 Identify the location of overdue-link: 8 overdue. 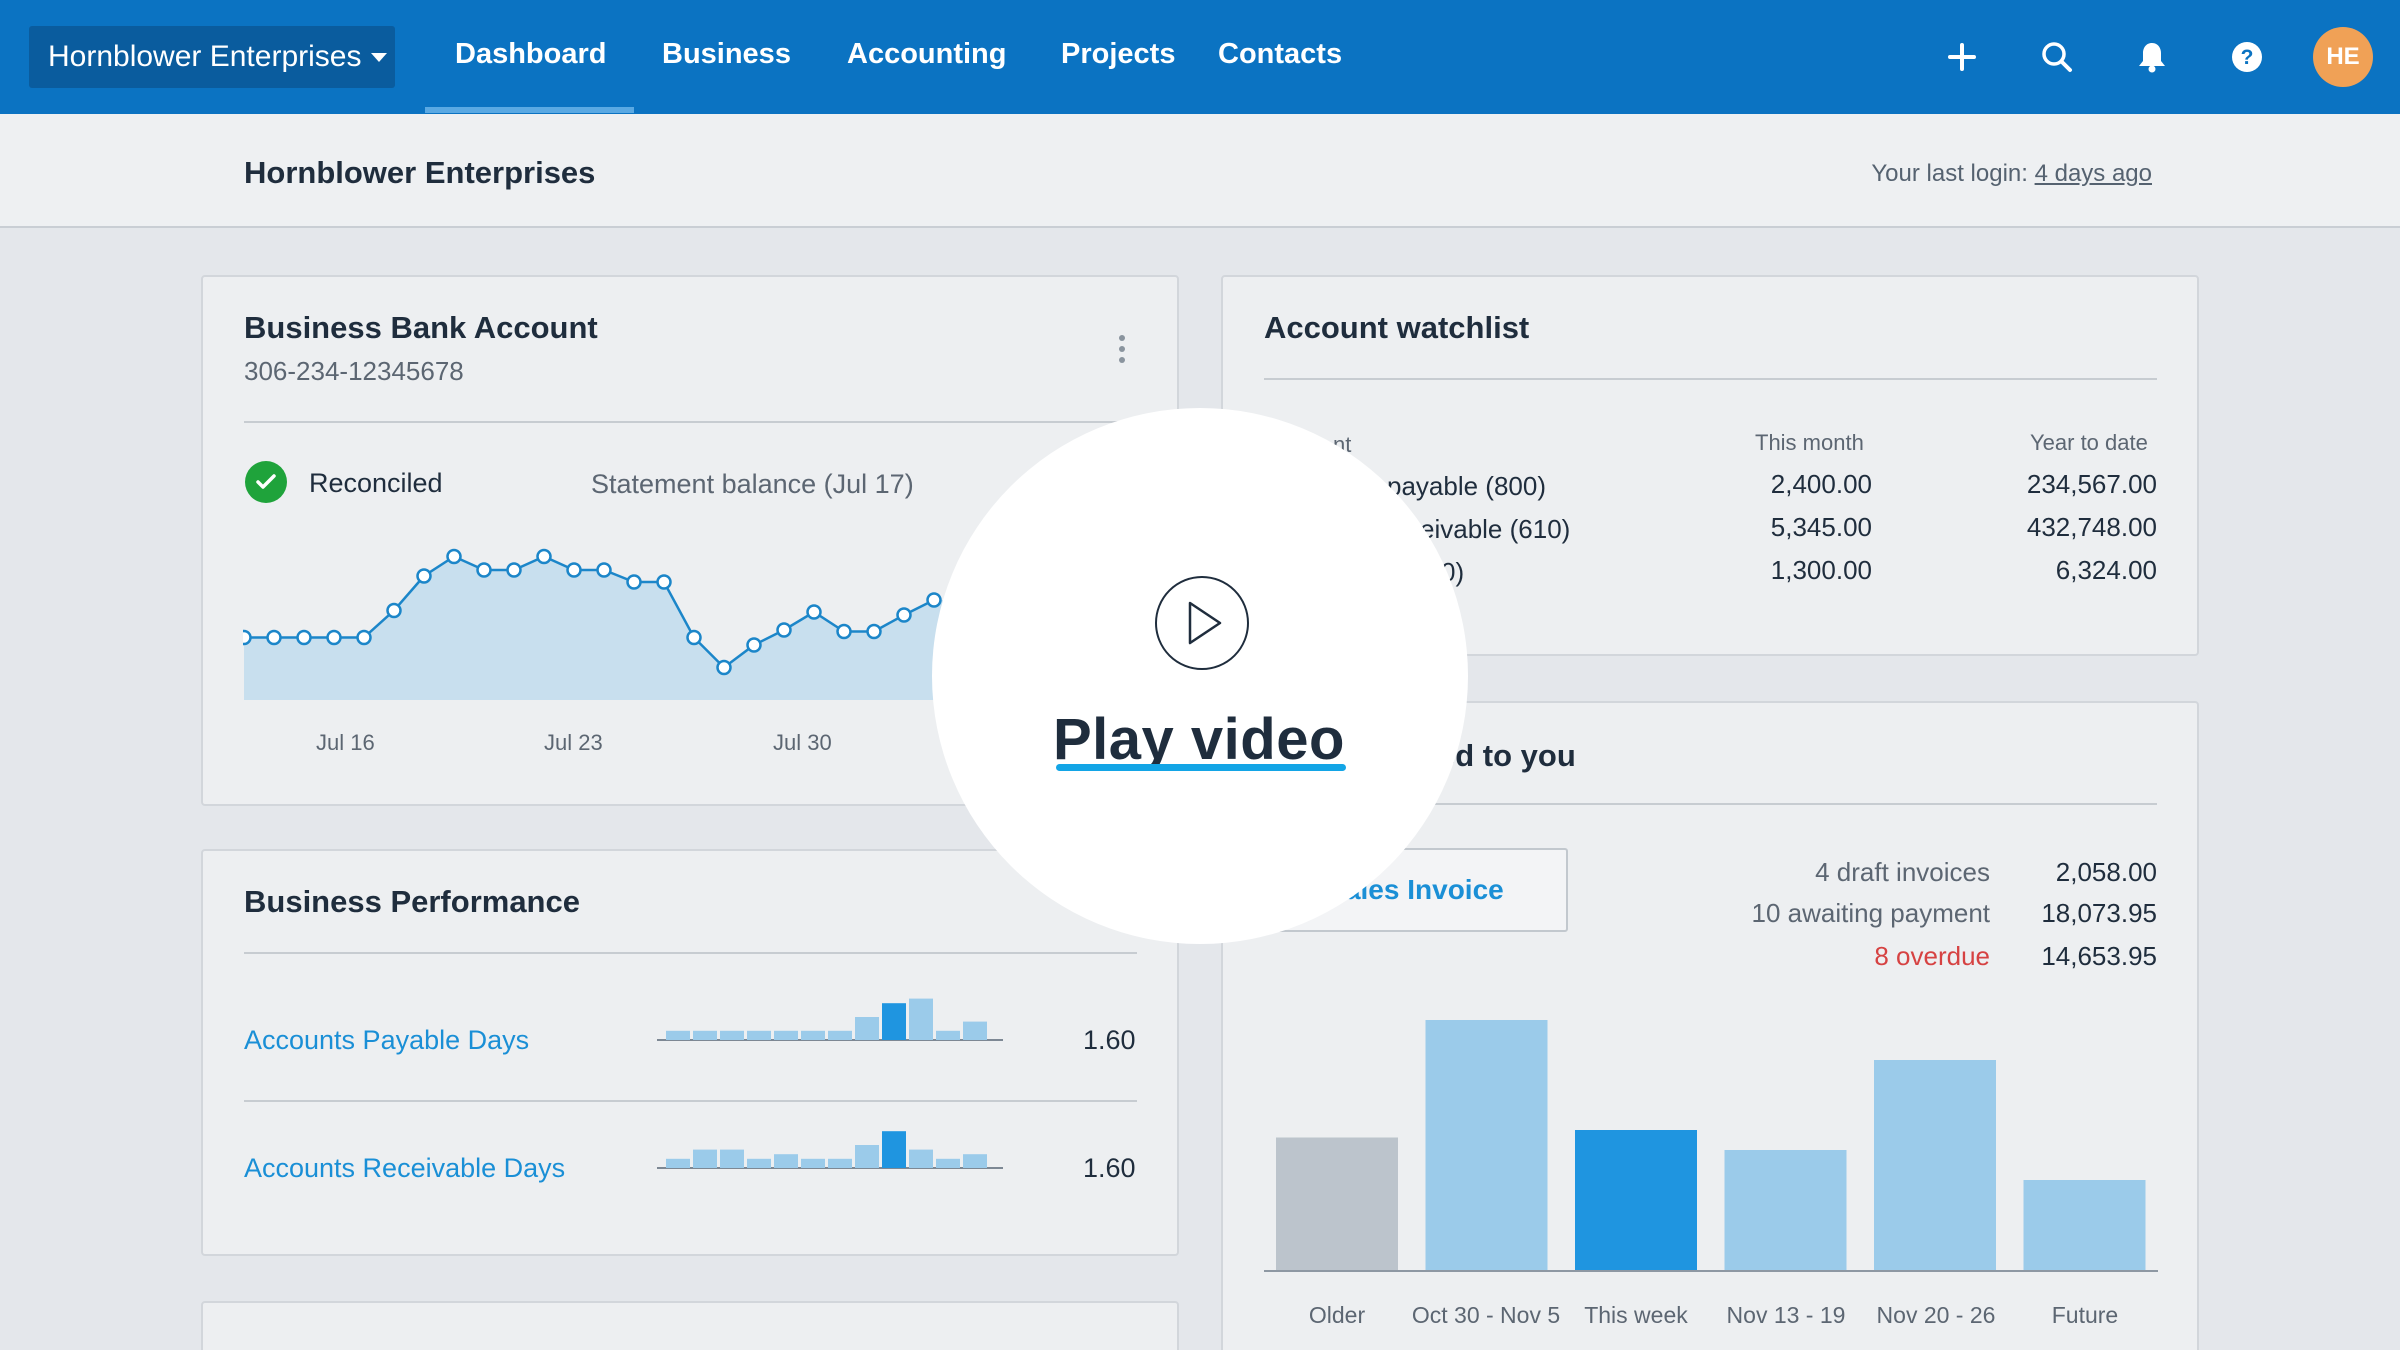
(1815, 956).